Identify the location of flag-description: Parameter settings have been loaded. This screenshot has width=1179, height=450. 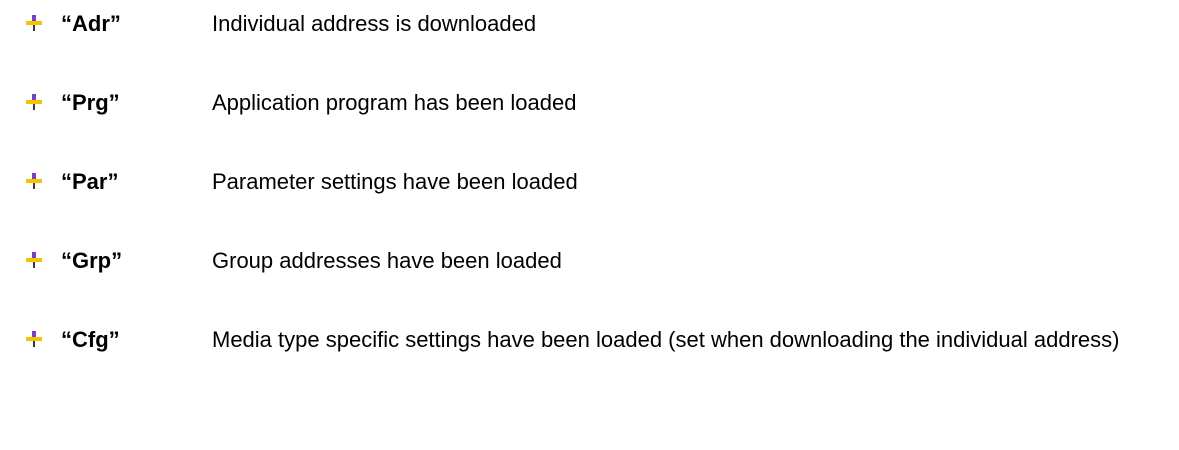
(395, 181).